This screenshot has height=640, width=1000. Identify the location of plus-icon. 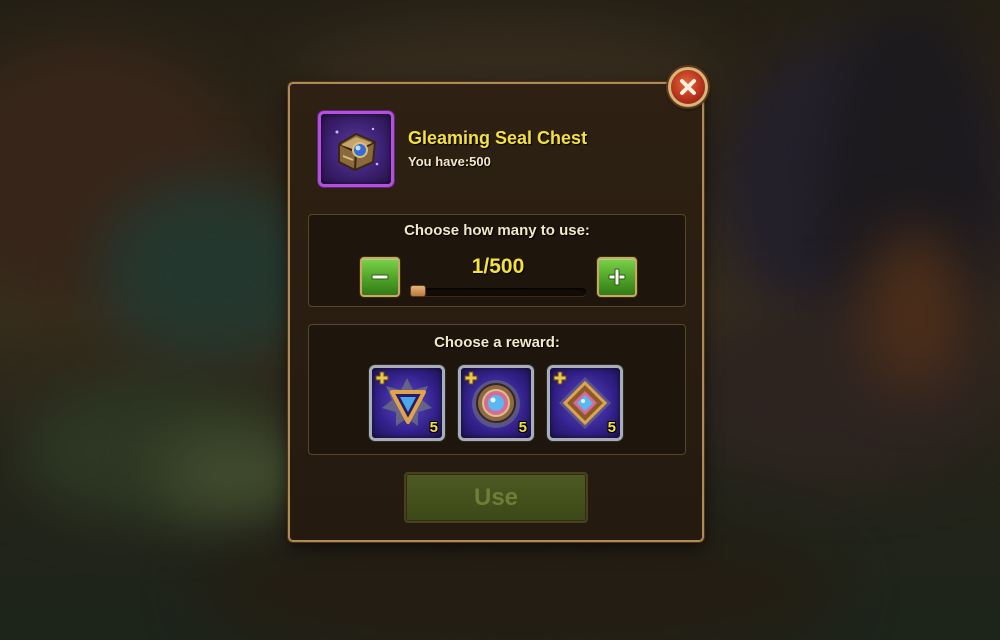
(617, 277).